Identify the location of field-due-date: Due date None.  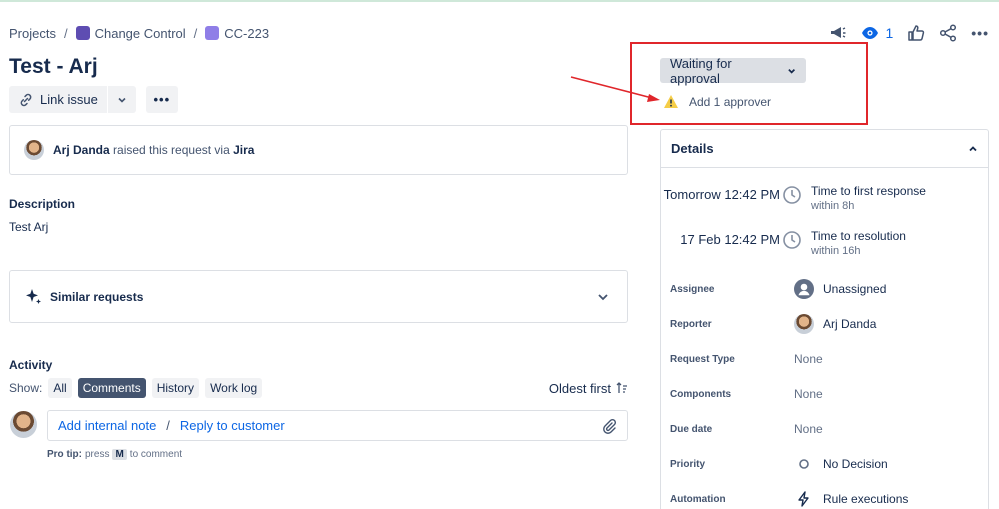
(825, 429).